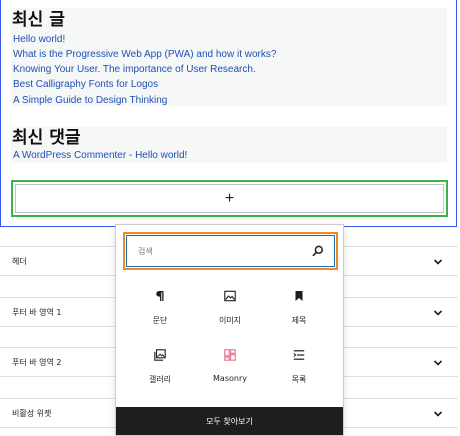  Describe the element at coordinates (229, 421) in the screenshot. I see `browse-all-button: 모두 찾아보기` at that location.